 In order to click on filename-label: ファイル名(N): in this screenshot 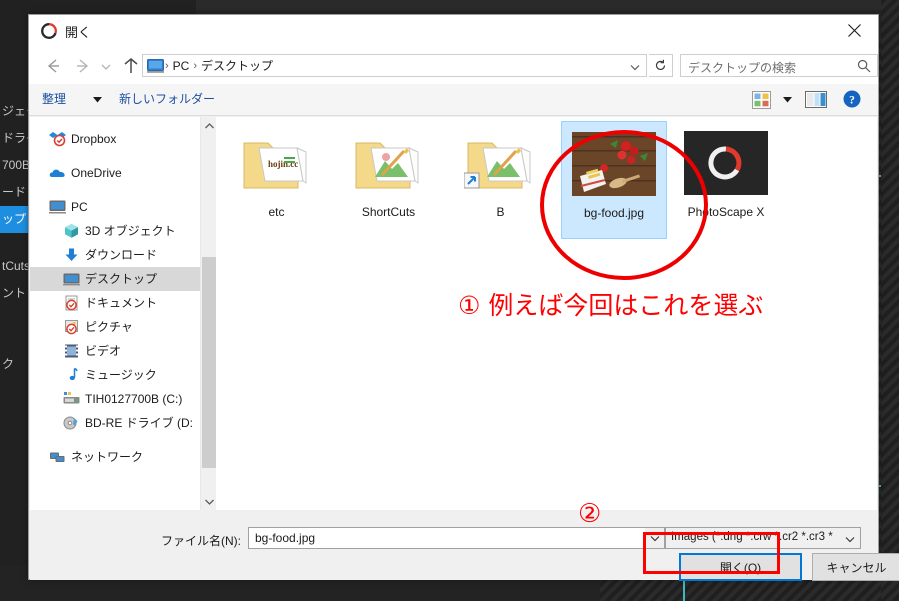, I will do `click(201, 541)`.